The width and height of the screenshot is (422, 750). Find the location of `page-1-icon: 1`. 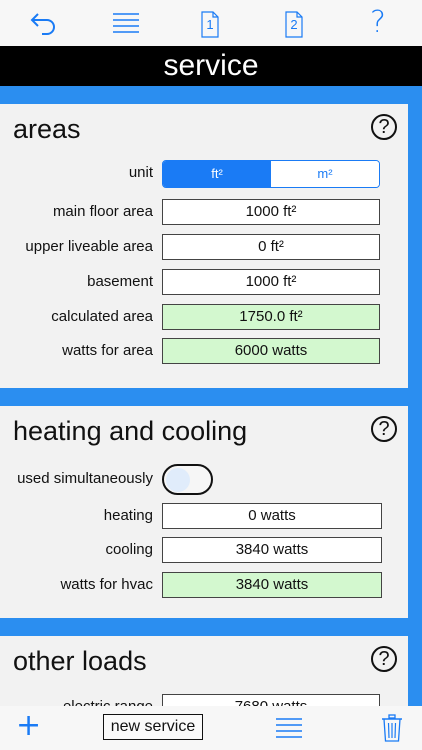

page-1-icon: 1 is located at coordinates (210, 23).